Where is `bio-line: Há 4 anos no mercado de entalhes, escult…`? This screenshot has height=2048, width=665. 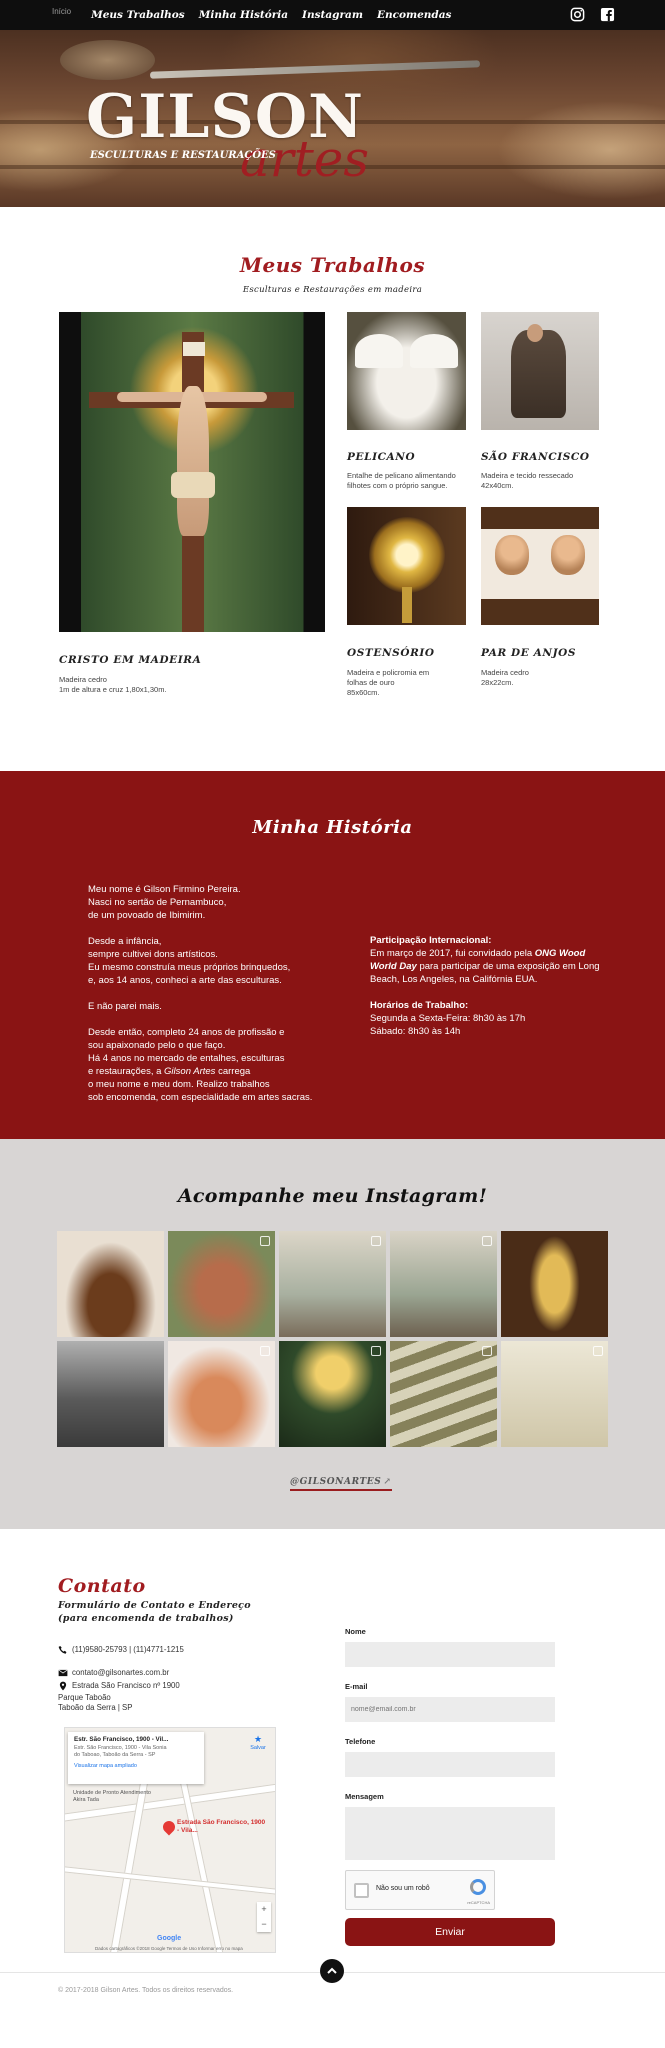
bio-line: Há 4 anos no mercado de entalhes, escult… is located at coordinates (186, 1058).